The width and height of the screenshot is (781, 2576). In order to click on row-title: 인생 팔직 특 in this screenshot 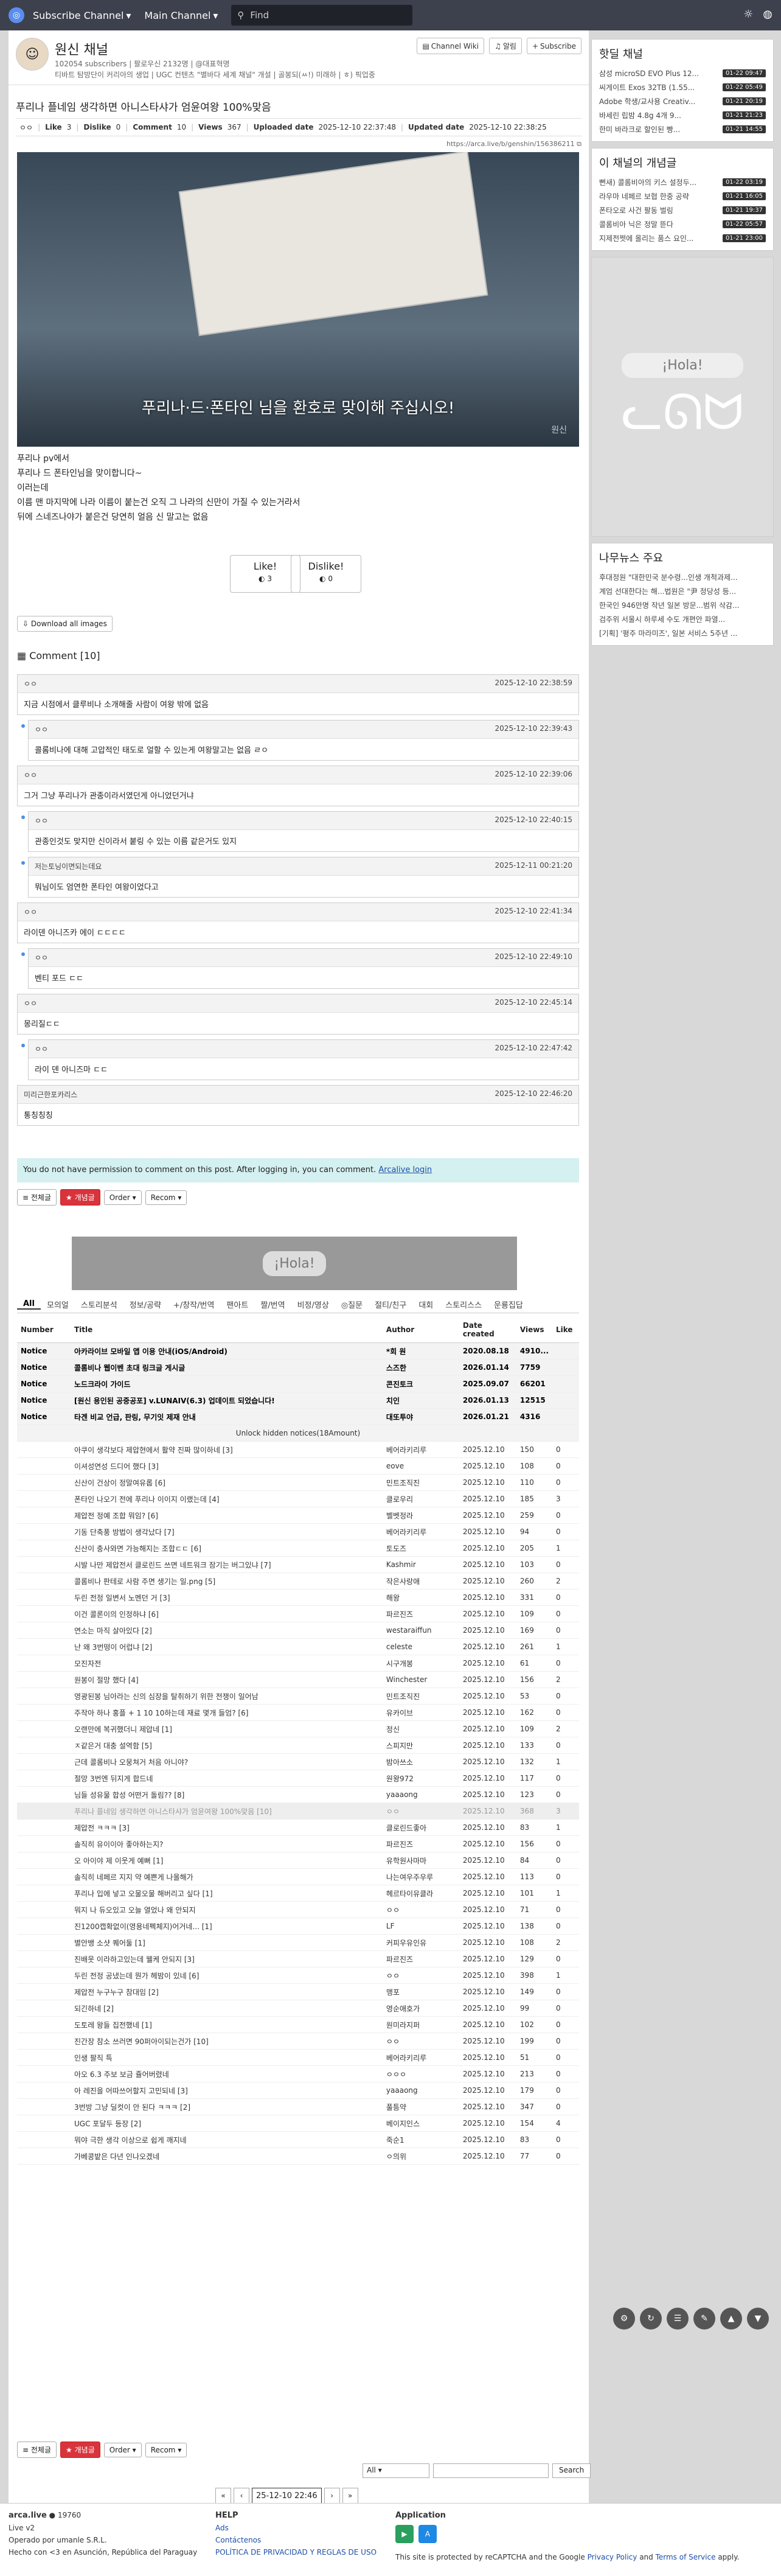, I will do `click(227, 2057)`.